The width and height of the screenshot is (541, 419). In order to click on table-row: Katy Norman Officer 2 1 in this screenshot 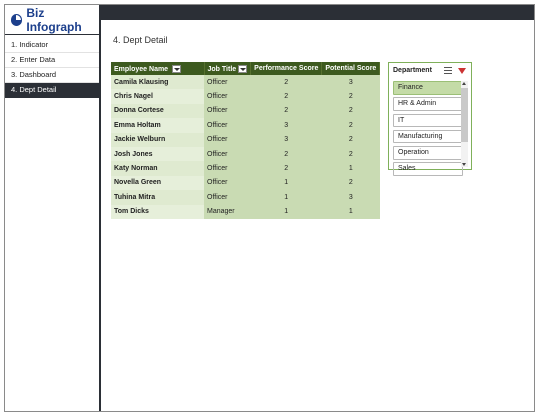, I will do `click(245, 168)`.